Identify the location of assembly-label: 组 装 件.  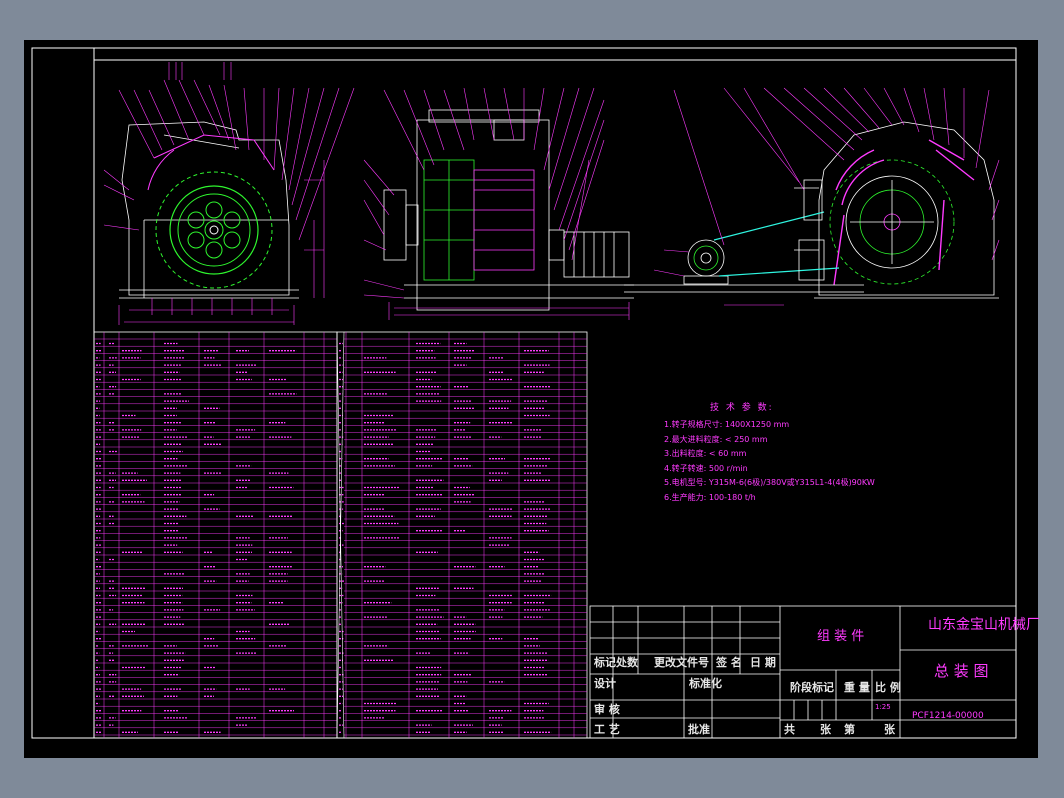
(841, 636).